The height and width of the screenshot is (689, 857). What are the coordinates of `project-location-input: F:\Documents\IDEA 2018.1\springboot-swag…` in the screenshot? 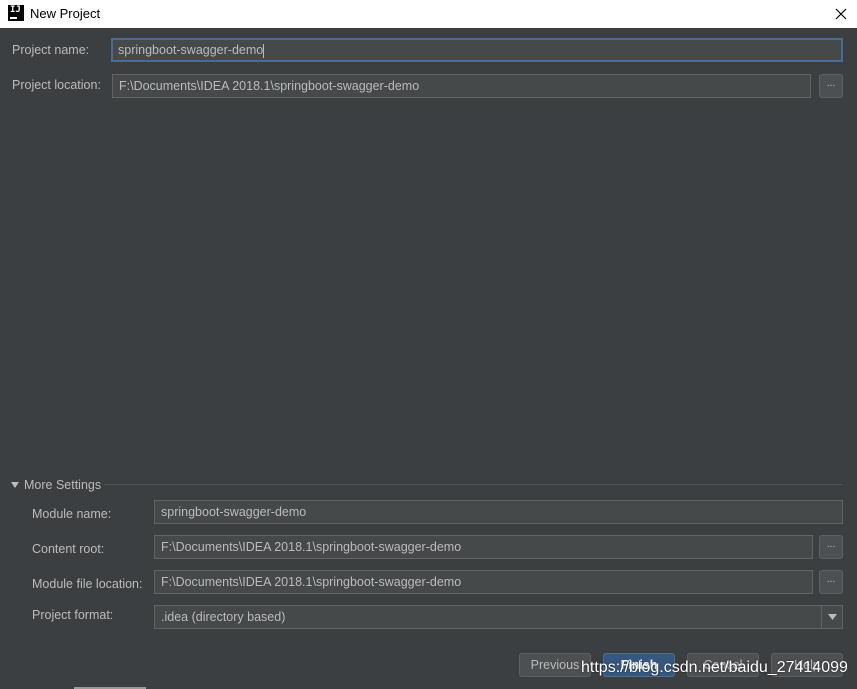 It's located at (461, 86).